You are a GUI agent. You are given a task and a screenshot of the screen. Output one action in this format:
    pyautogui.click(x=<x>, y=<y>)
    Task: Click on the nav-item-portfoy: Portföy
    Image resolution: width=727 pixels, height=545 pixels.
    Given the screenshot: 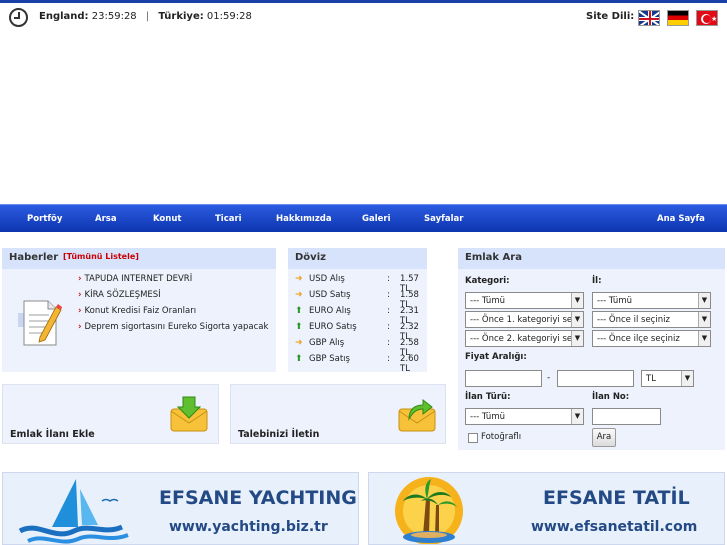 What is the action you would take?
    pyautogui.click(x=44, y=219)
    